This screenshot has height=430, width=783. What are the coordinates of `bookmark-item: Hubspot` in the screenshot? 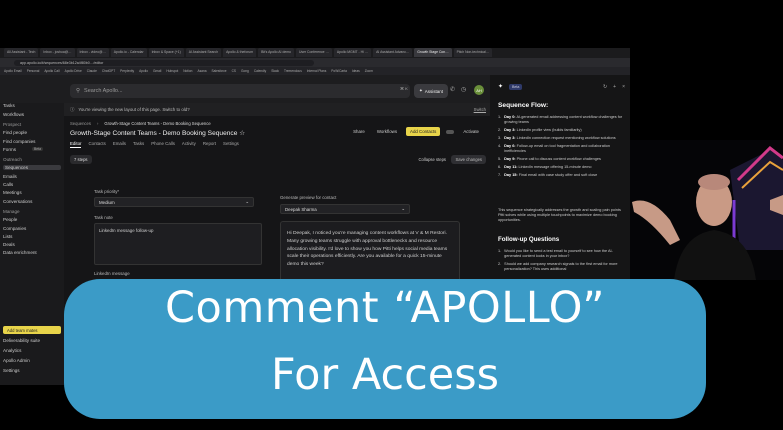 It's located at (172, 71).